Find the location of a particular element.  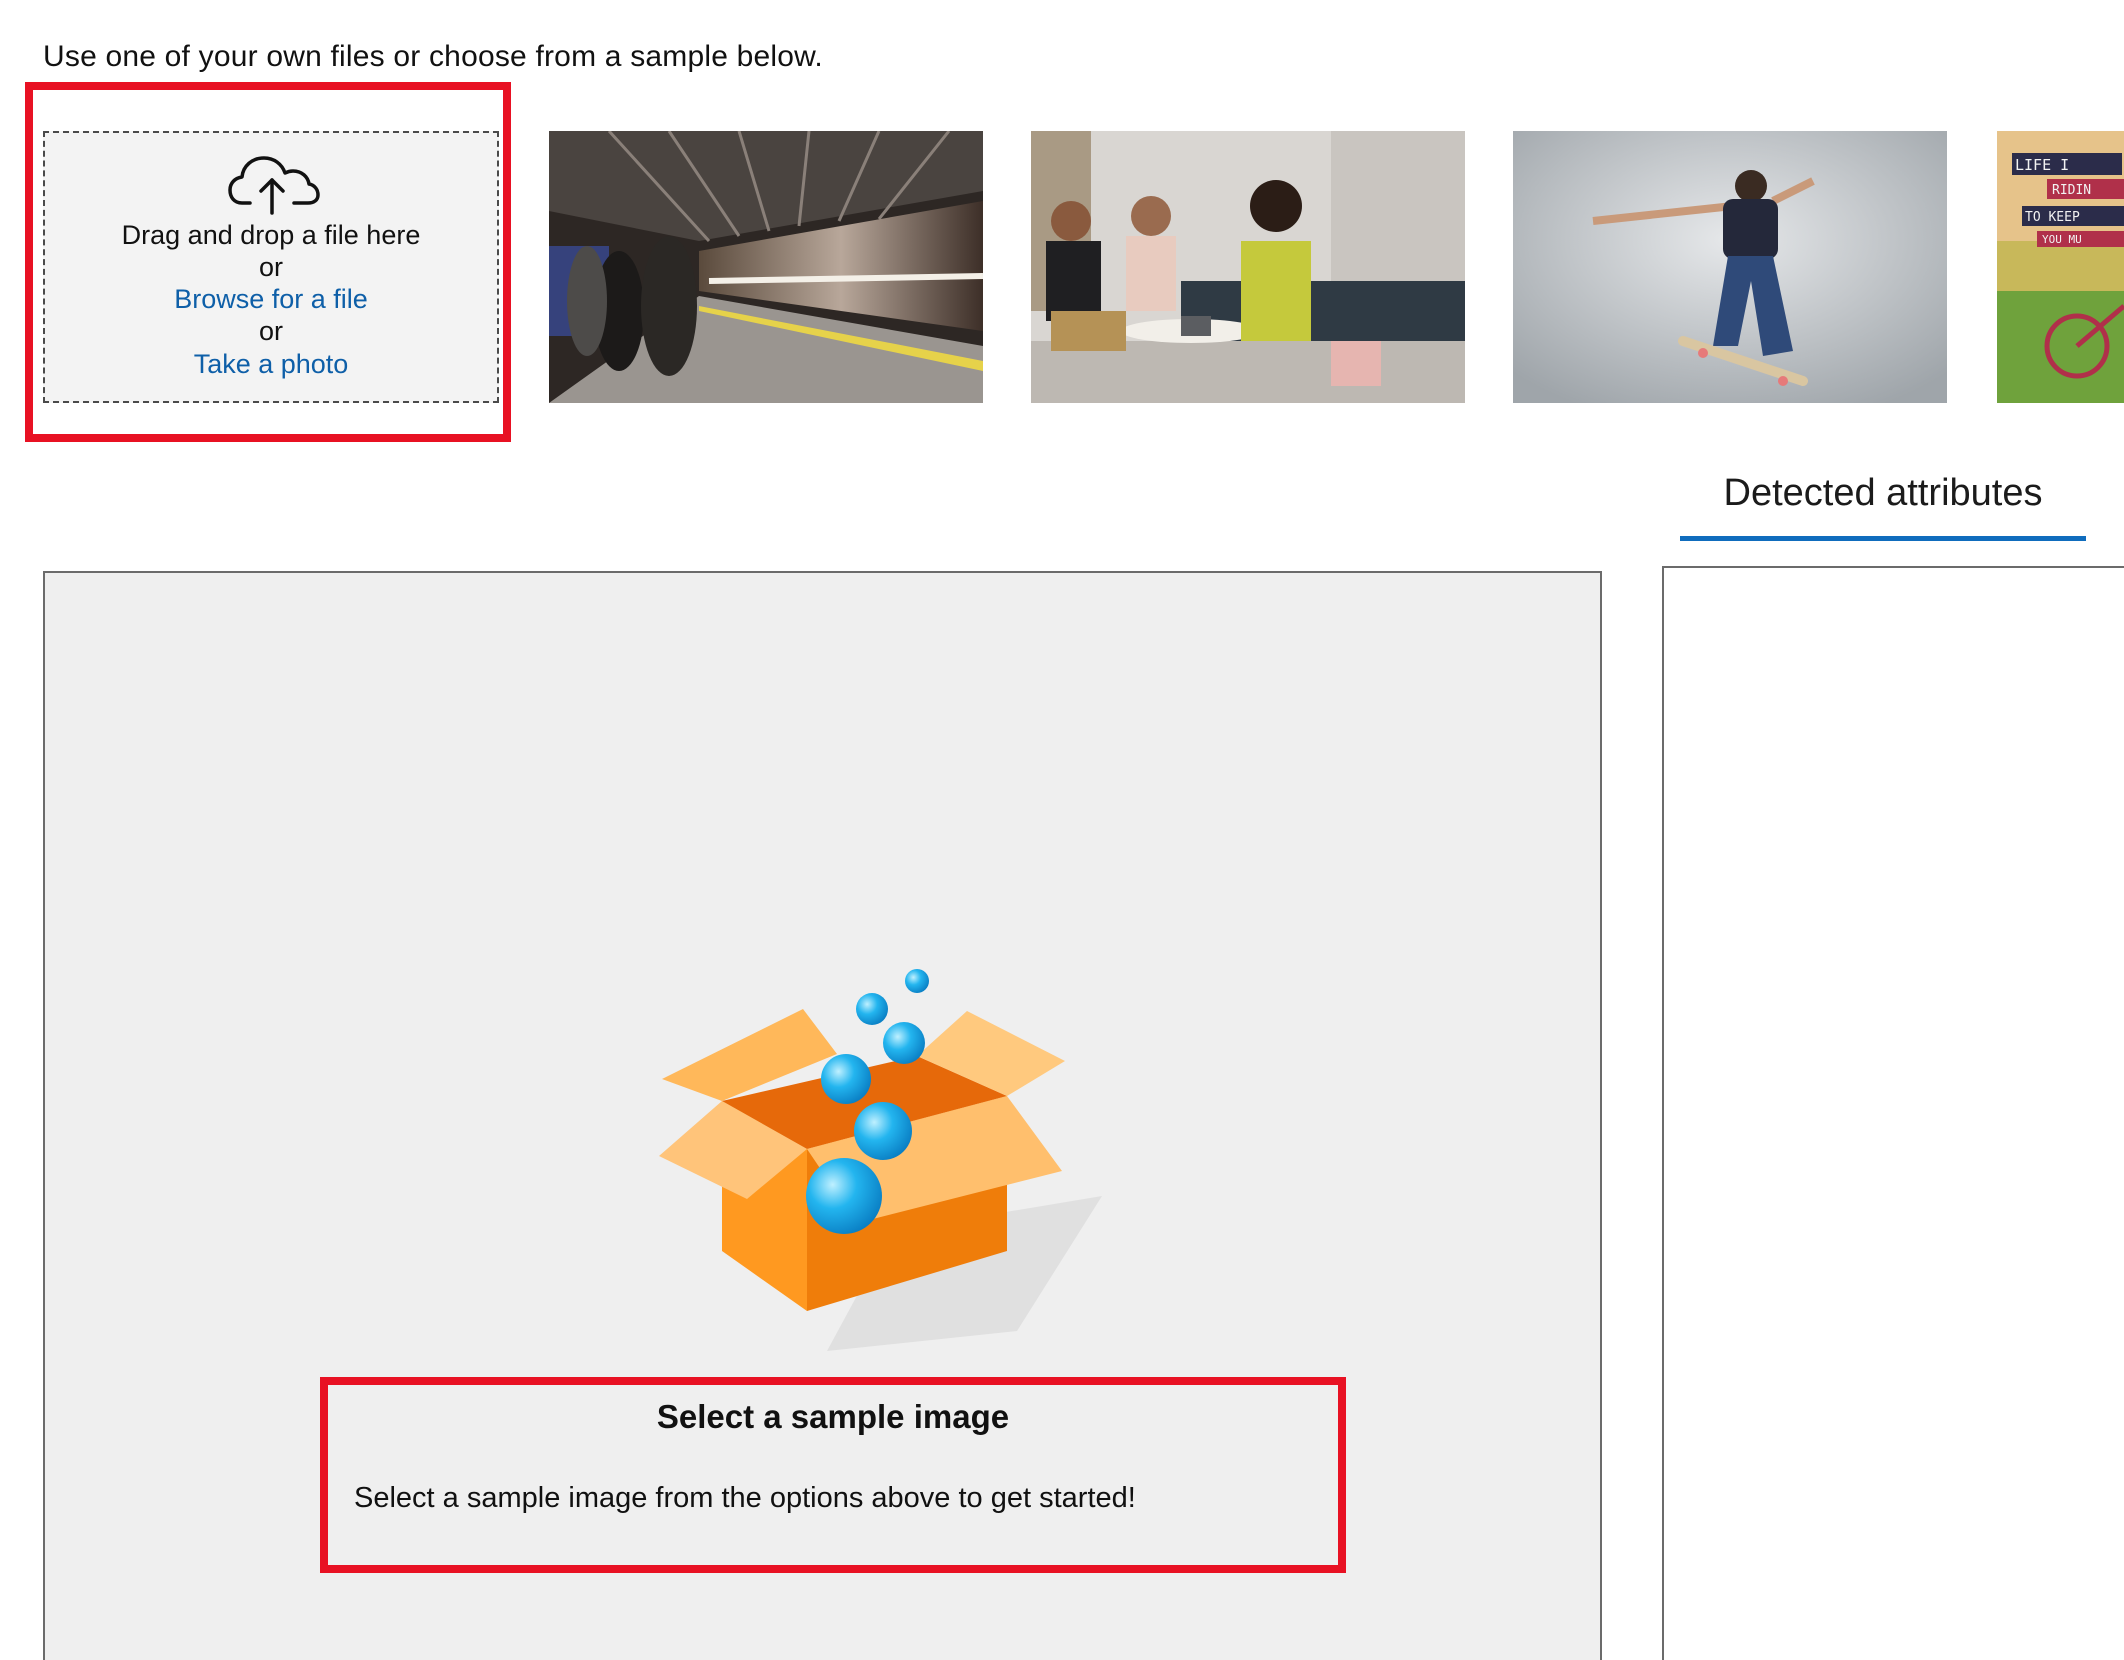

sample-image-life-riding: LIFE I RIDIN TO KEEP YOU MU is located at coordinates (2060, 267).